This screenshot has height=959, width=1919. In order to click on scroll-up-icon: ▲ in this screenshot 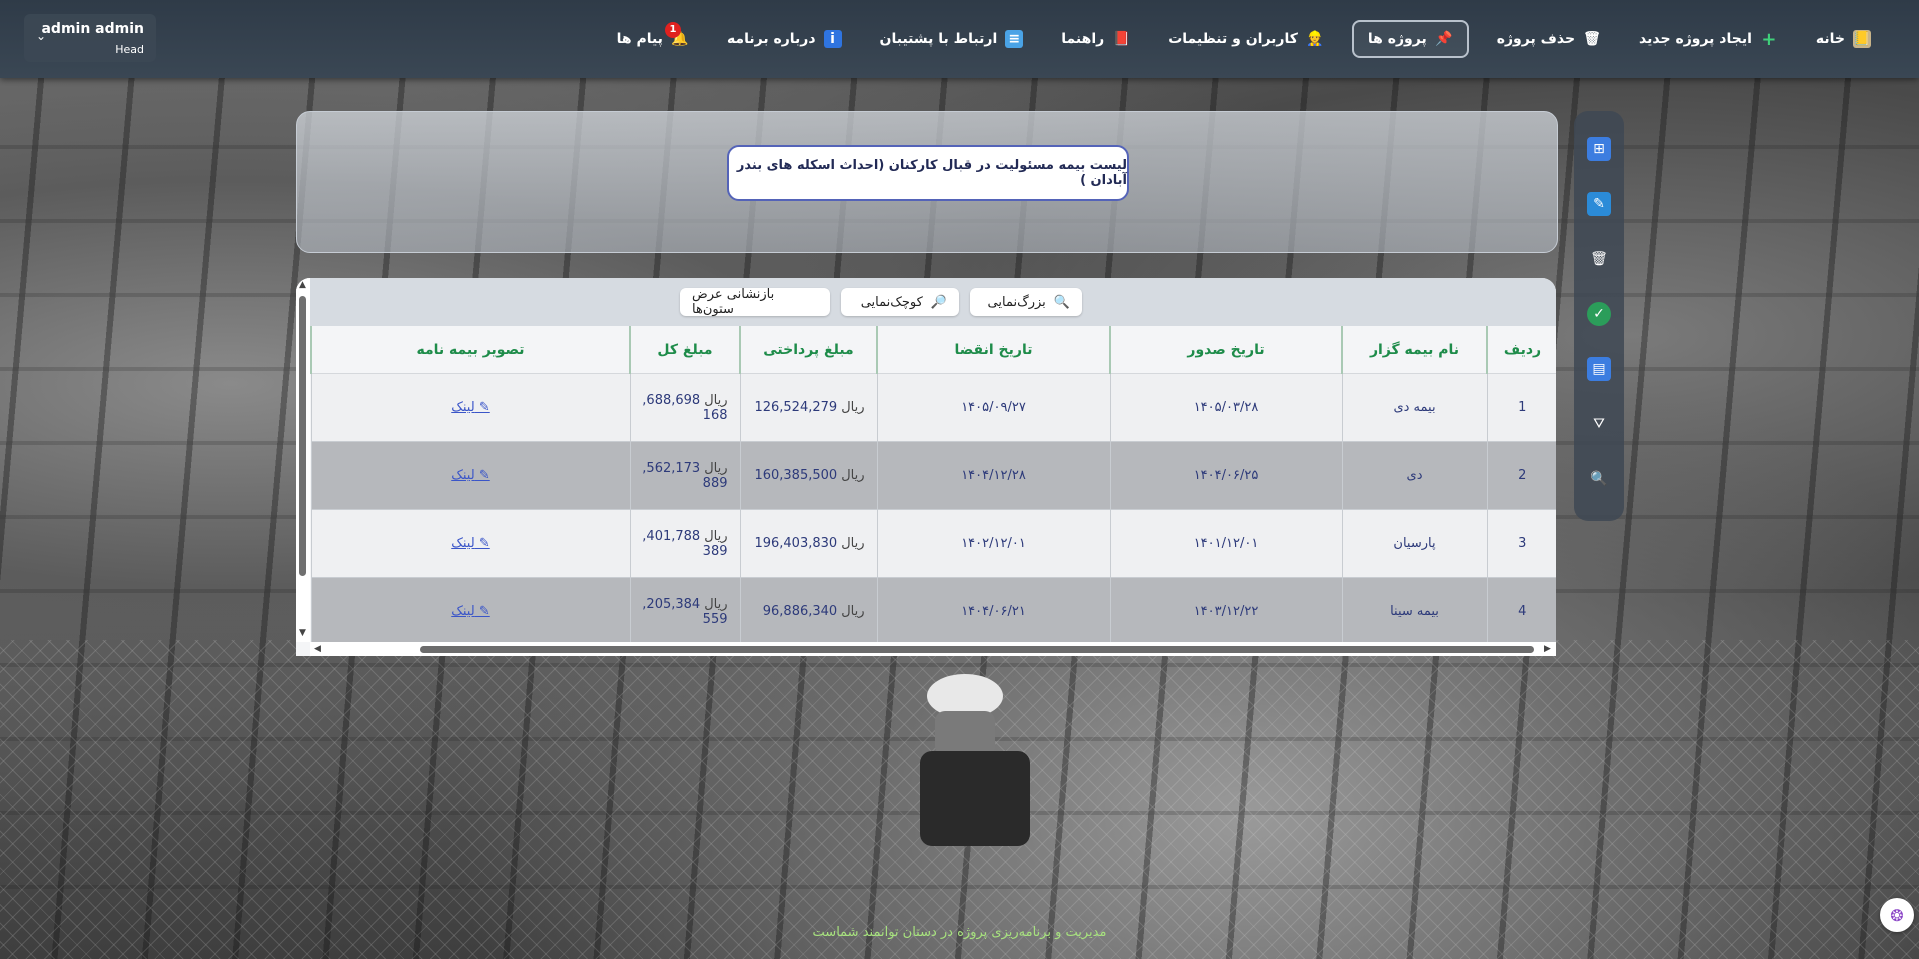, I will do `click(302, 285)`.